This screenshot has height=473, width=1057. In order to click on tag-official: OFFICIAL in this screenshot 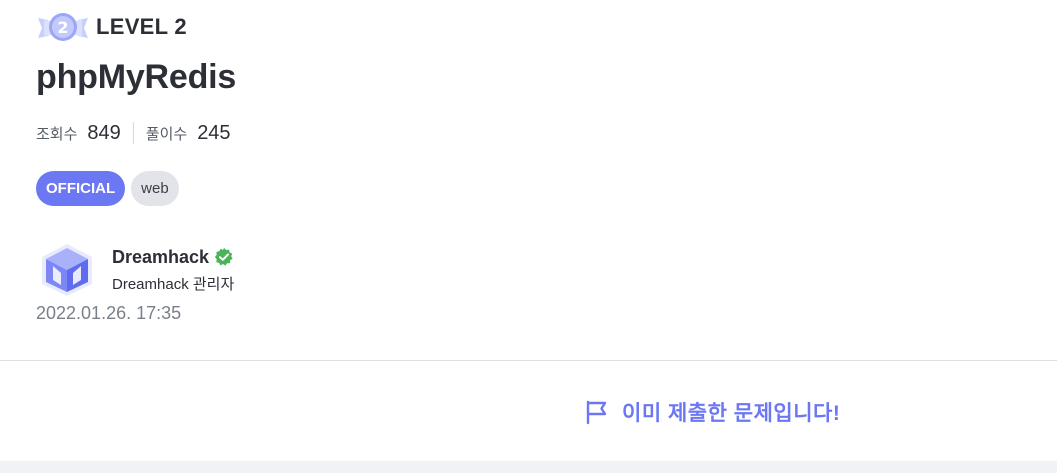, I will do `click(81, 188)`.